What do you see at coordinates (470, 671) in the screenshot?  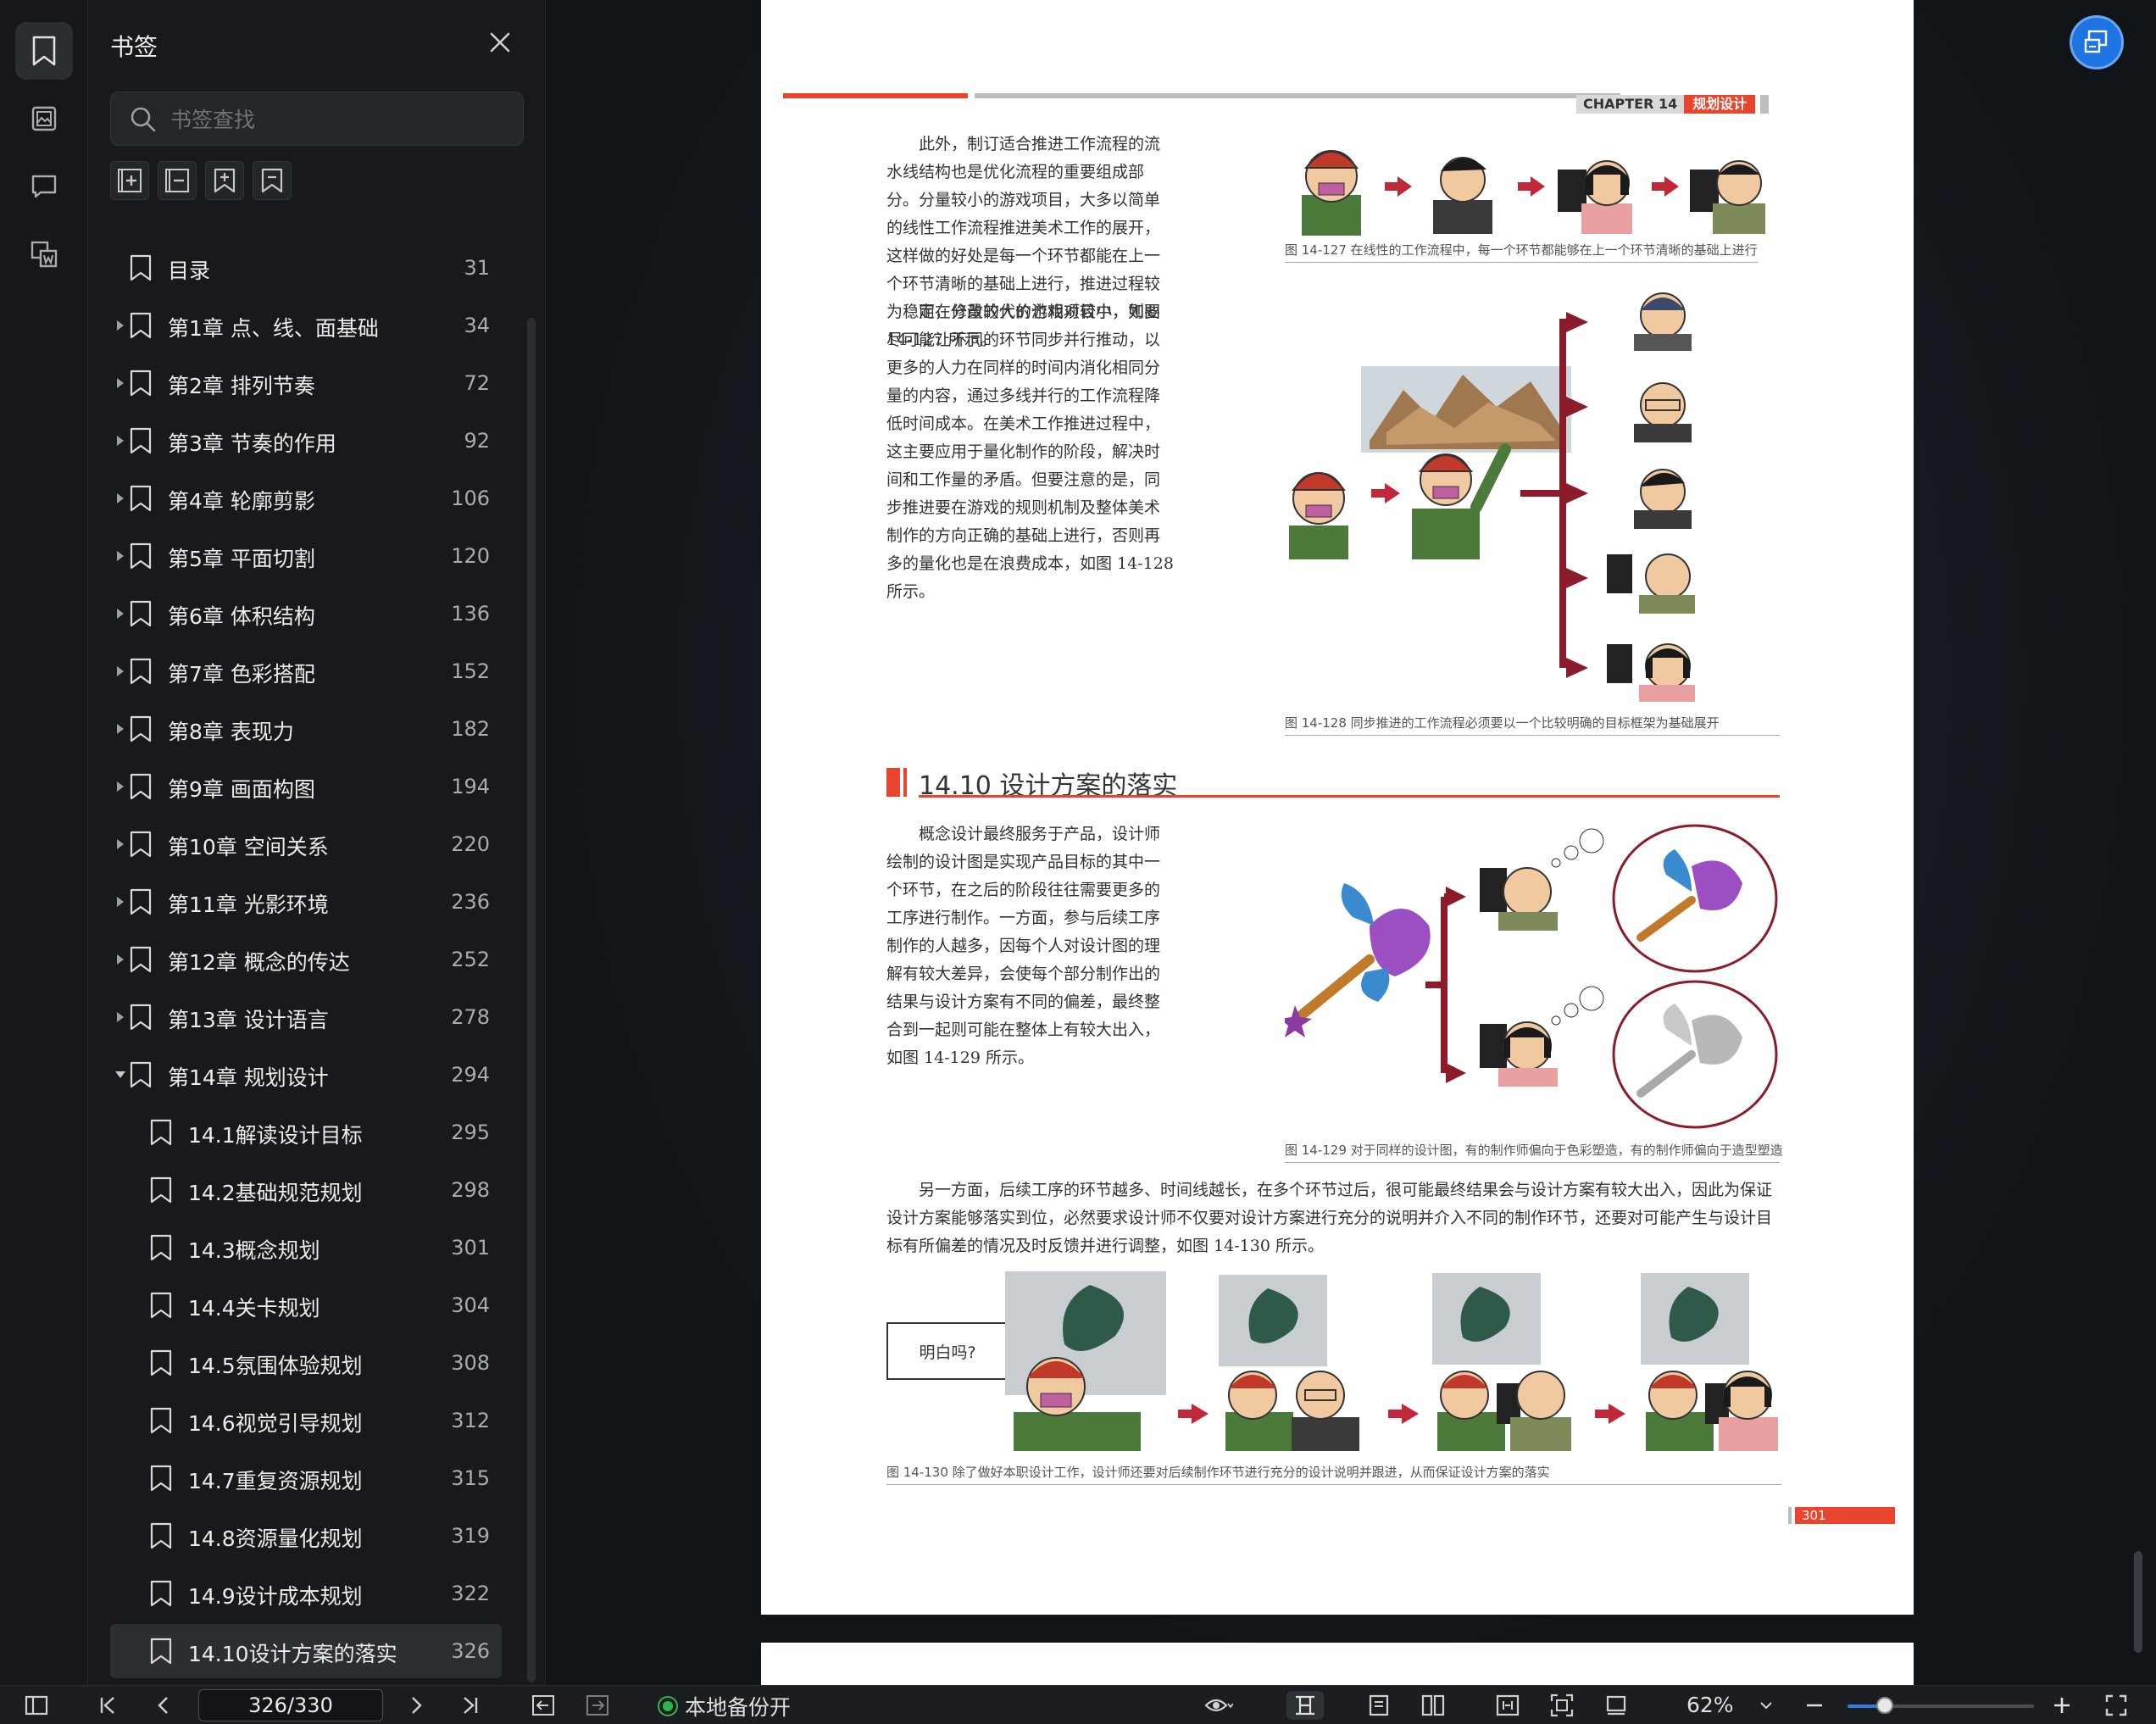 I see `bookmark-page-number: 152` at bounding box center [470, 671].